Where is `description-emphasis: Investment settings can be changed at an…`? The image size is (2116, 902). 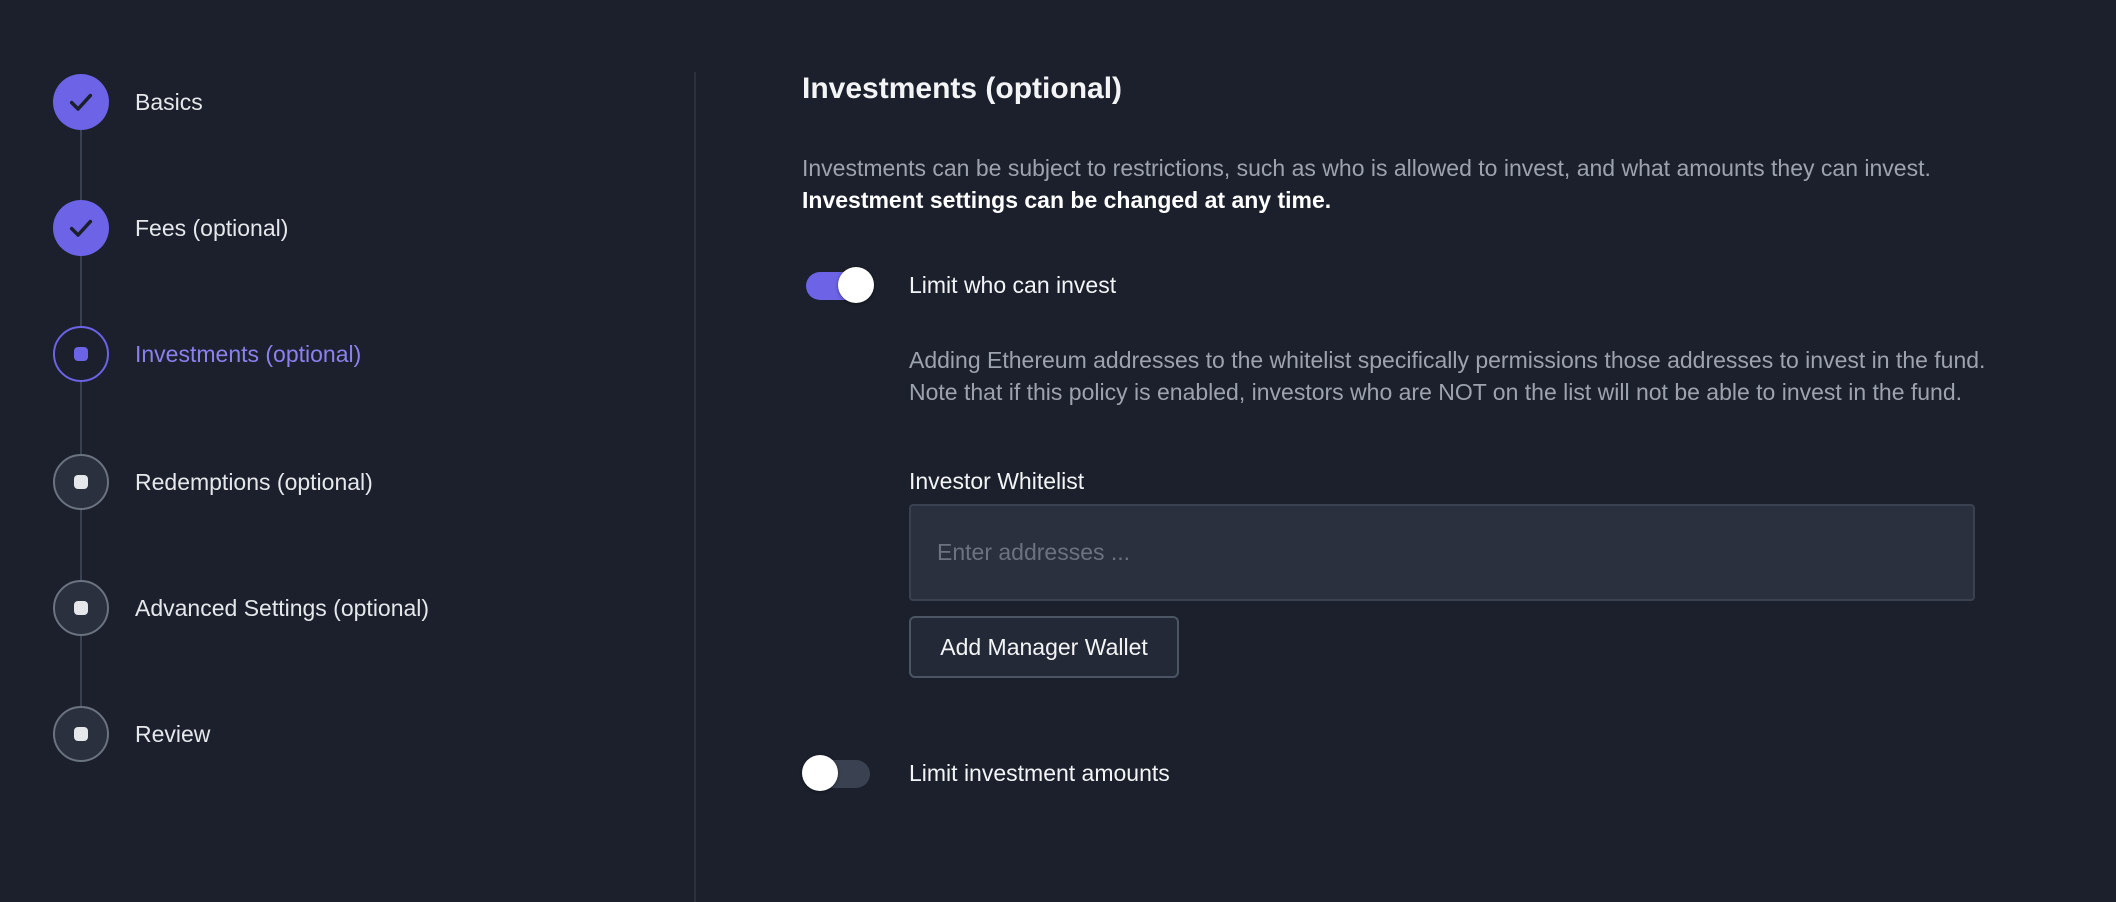
description-emphasis: Investment settings can be changed at an… is located at coordinates (1067, 200).